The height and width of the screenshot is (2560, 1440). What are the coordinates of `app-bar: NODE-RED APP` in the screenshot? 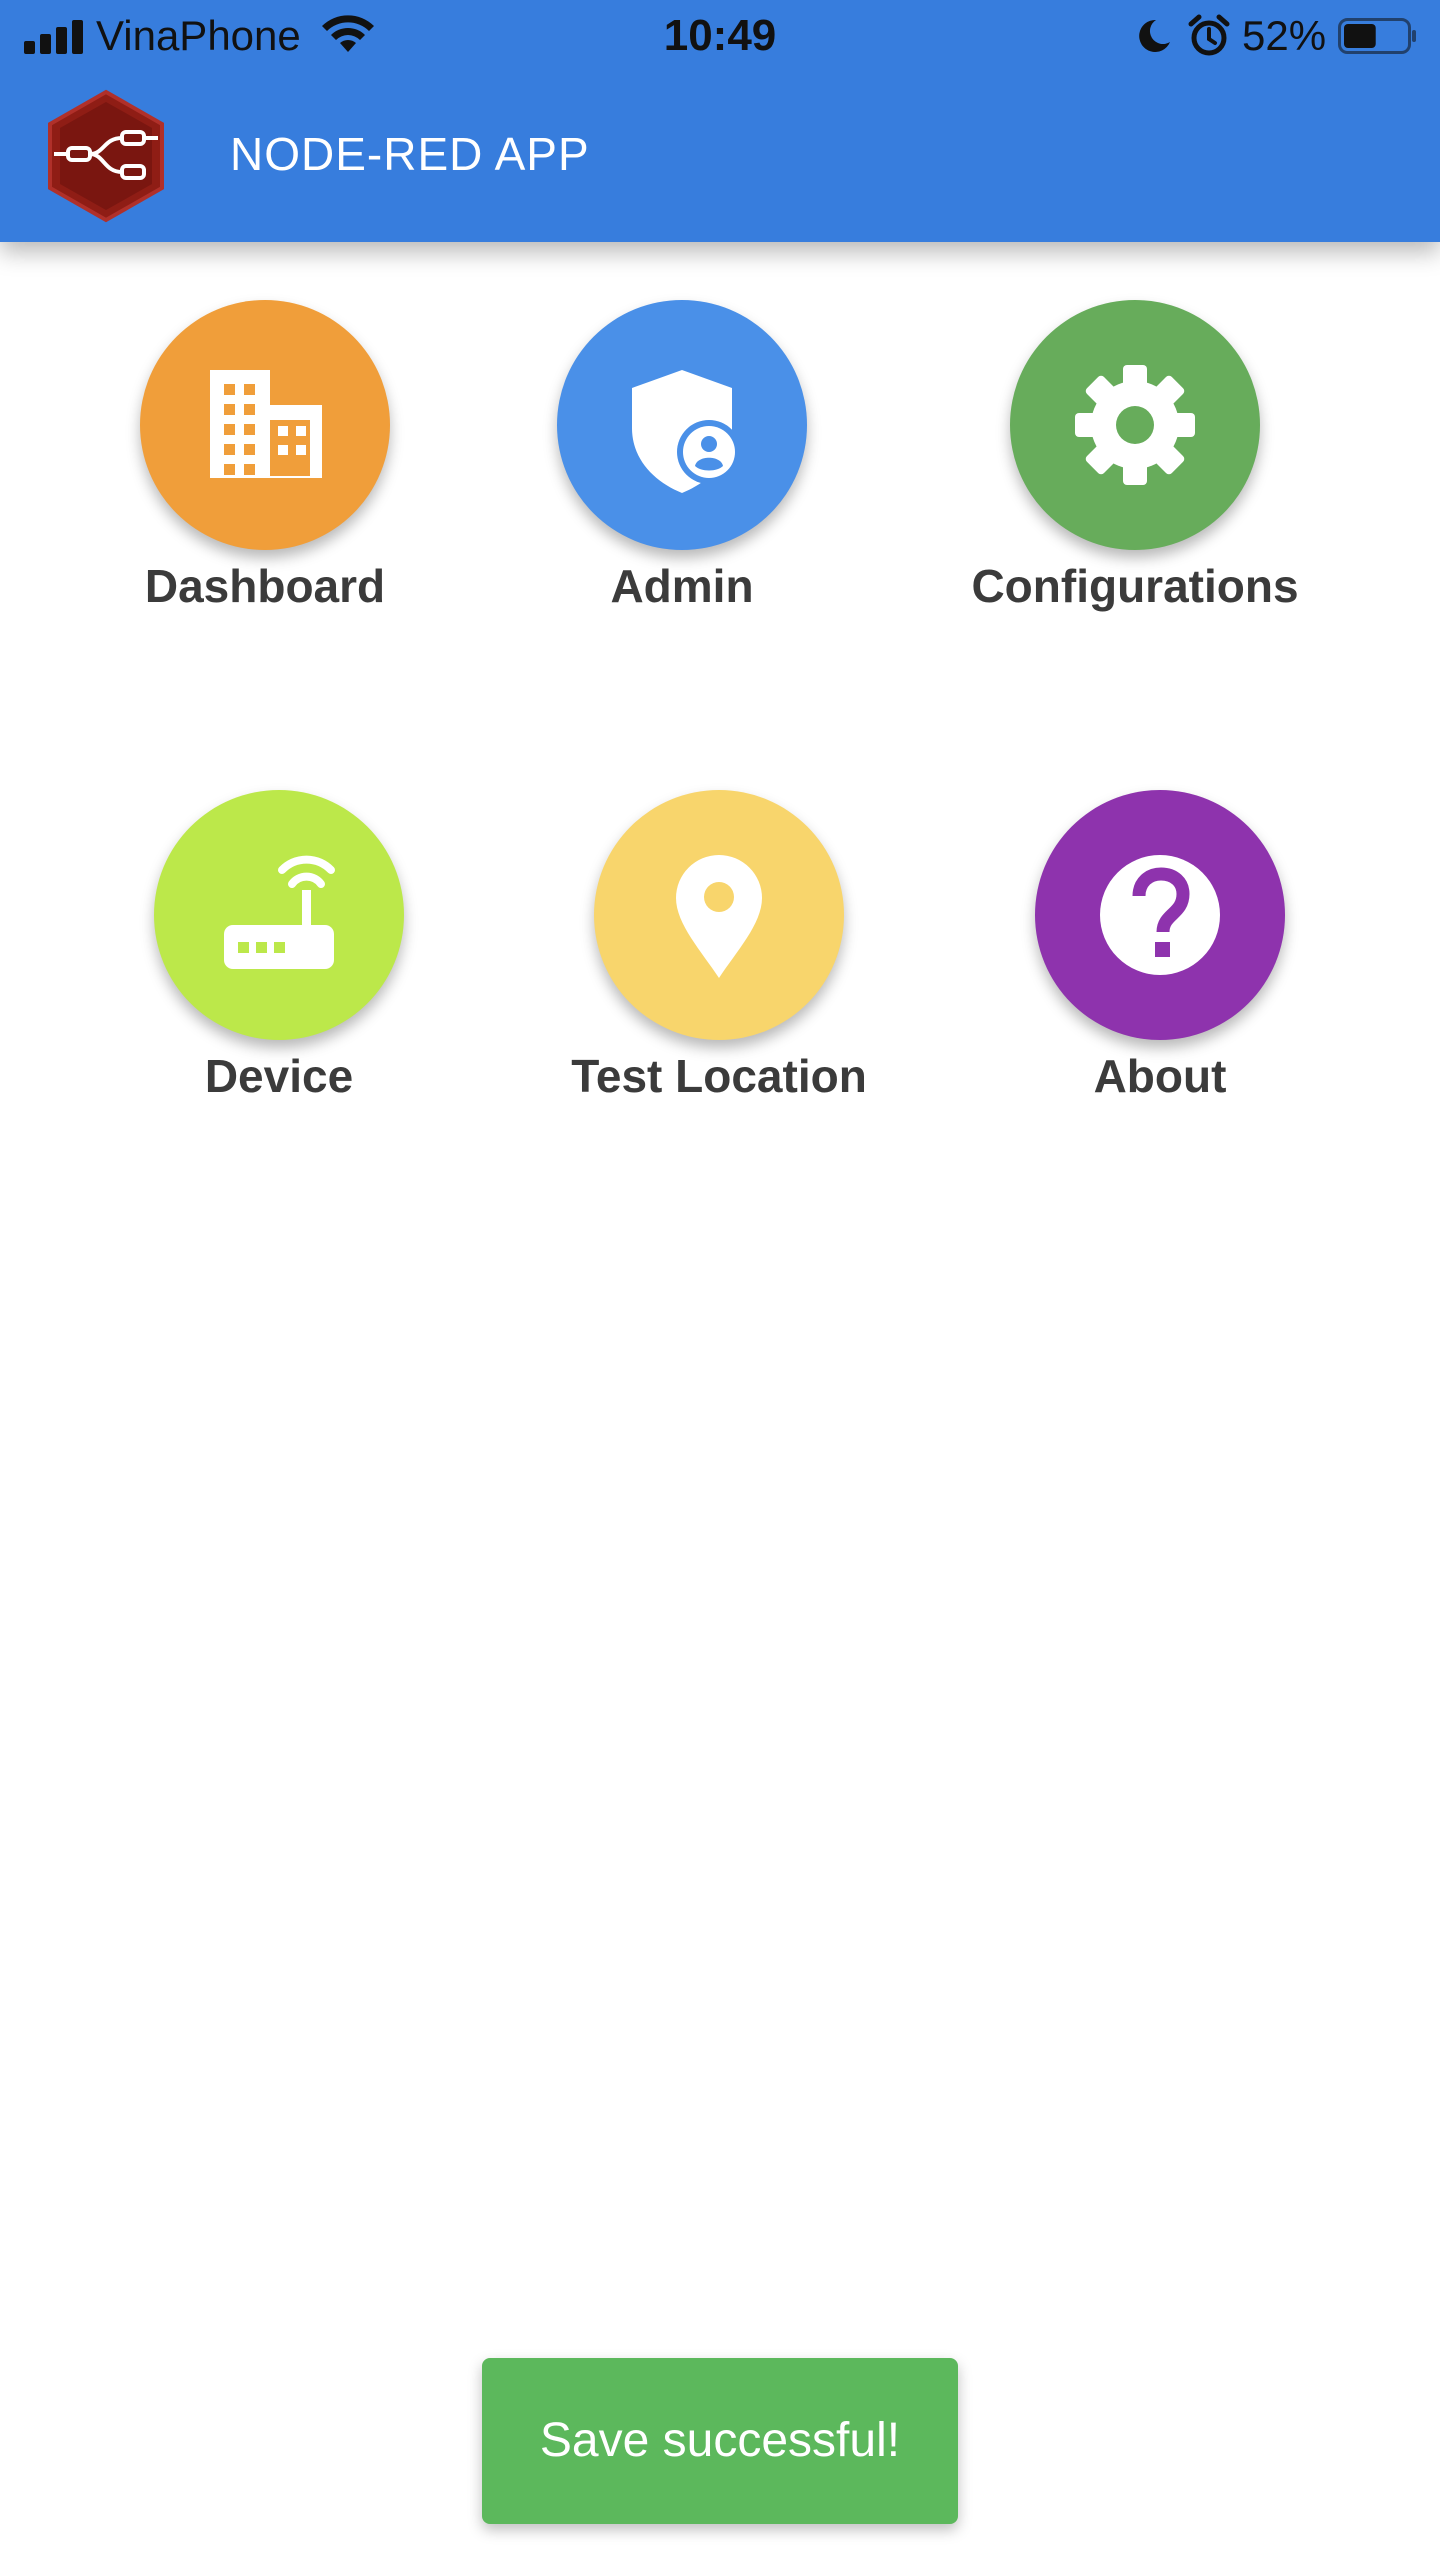 It's located at (720, 157).